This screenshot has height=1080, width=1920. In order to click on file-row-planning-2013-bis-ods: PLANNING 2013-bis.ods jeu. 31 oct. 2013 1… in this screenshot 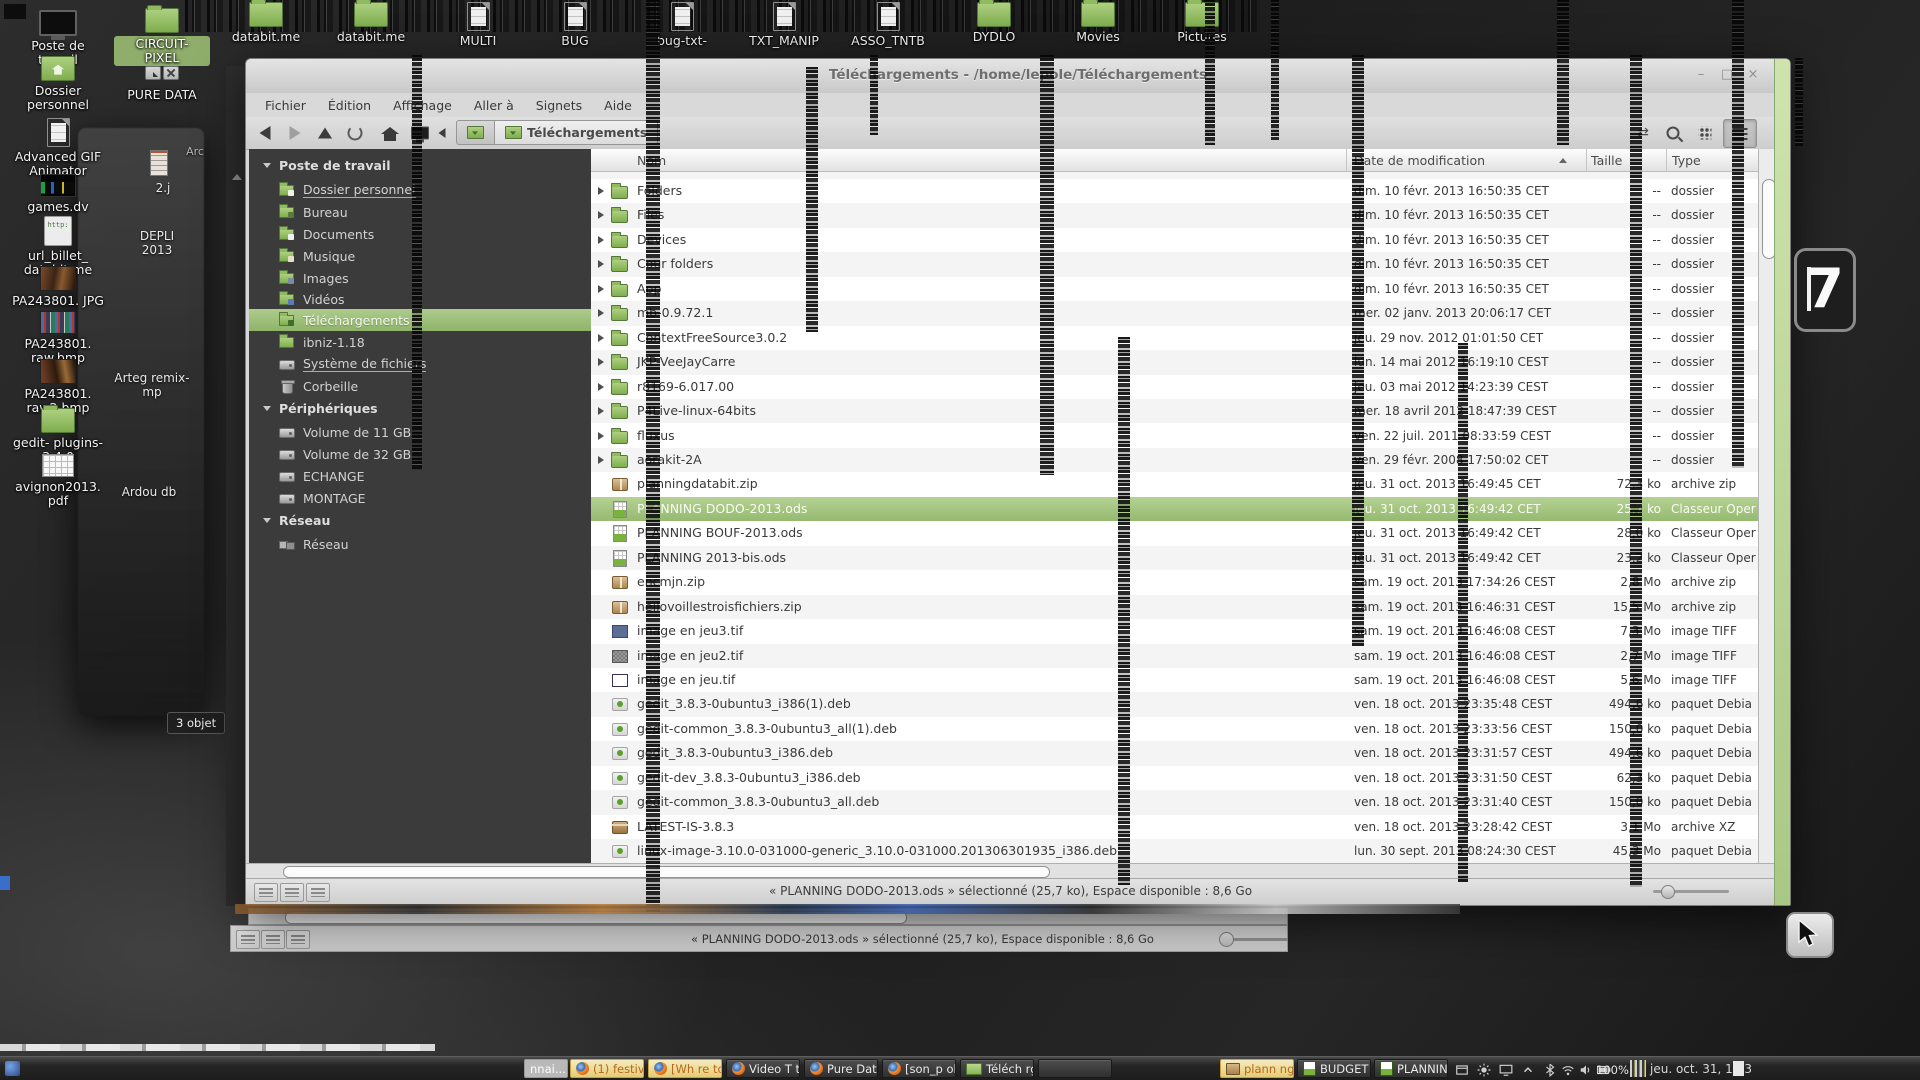, I will do `click(1174, 558)`.